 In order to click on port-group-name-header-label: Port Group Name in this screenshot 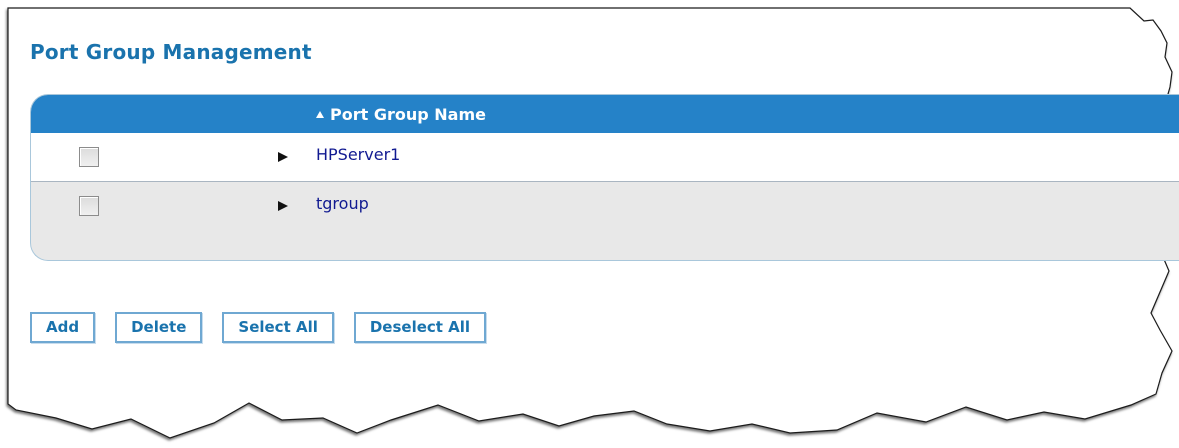, I will do `click(408, 114)`.